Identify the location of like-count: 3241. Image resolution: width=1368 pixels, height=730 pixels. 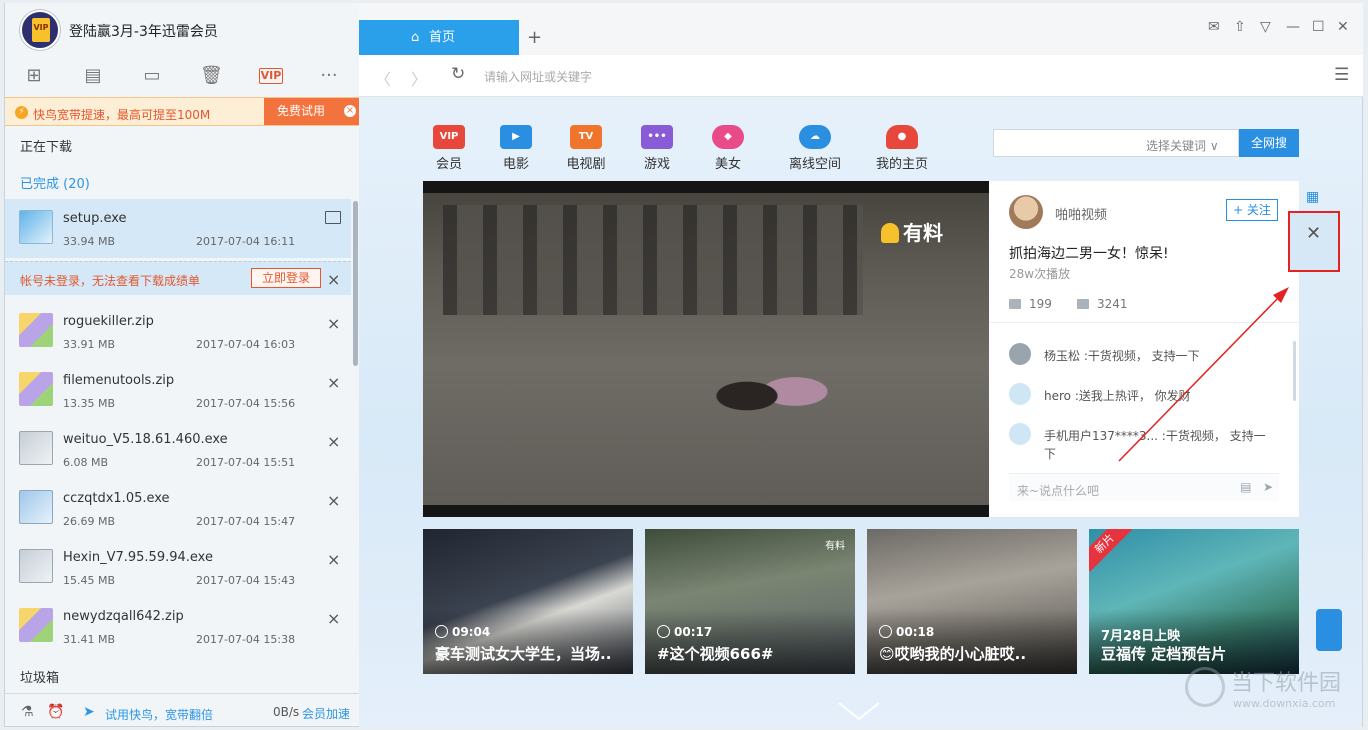
(1102, 304).